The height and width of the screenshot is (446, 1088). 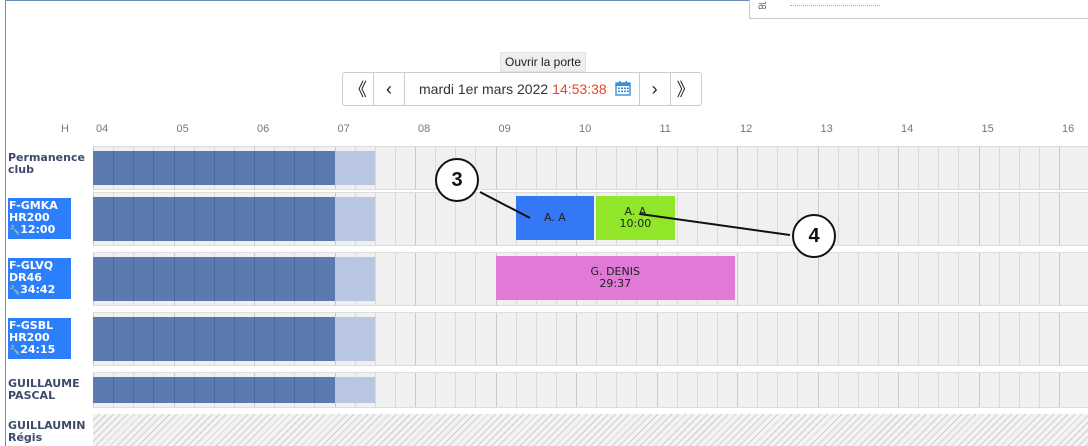 I want to click on callout-lines, so click(x=635, y=213).